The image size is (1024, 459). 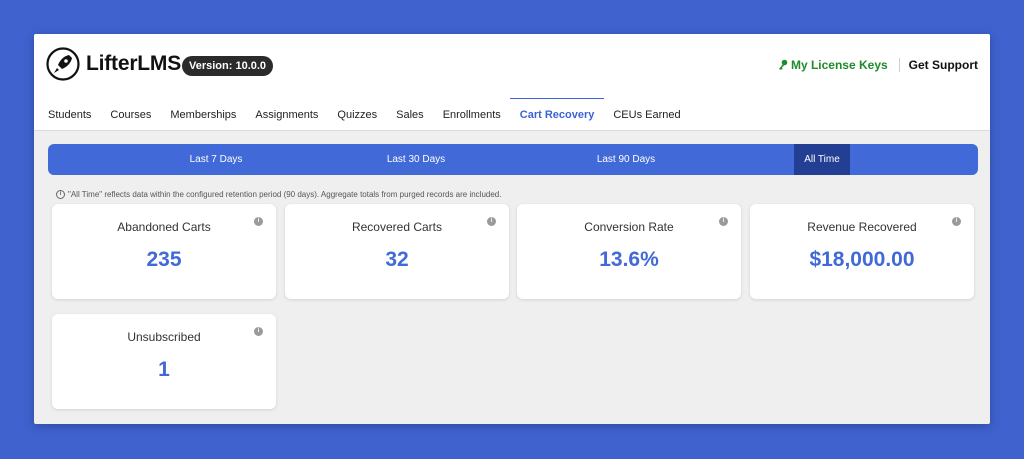 I want to click on card-title: Conversion Rate, so click(x=629, y=227).